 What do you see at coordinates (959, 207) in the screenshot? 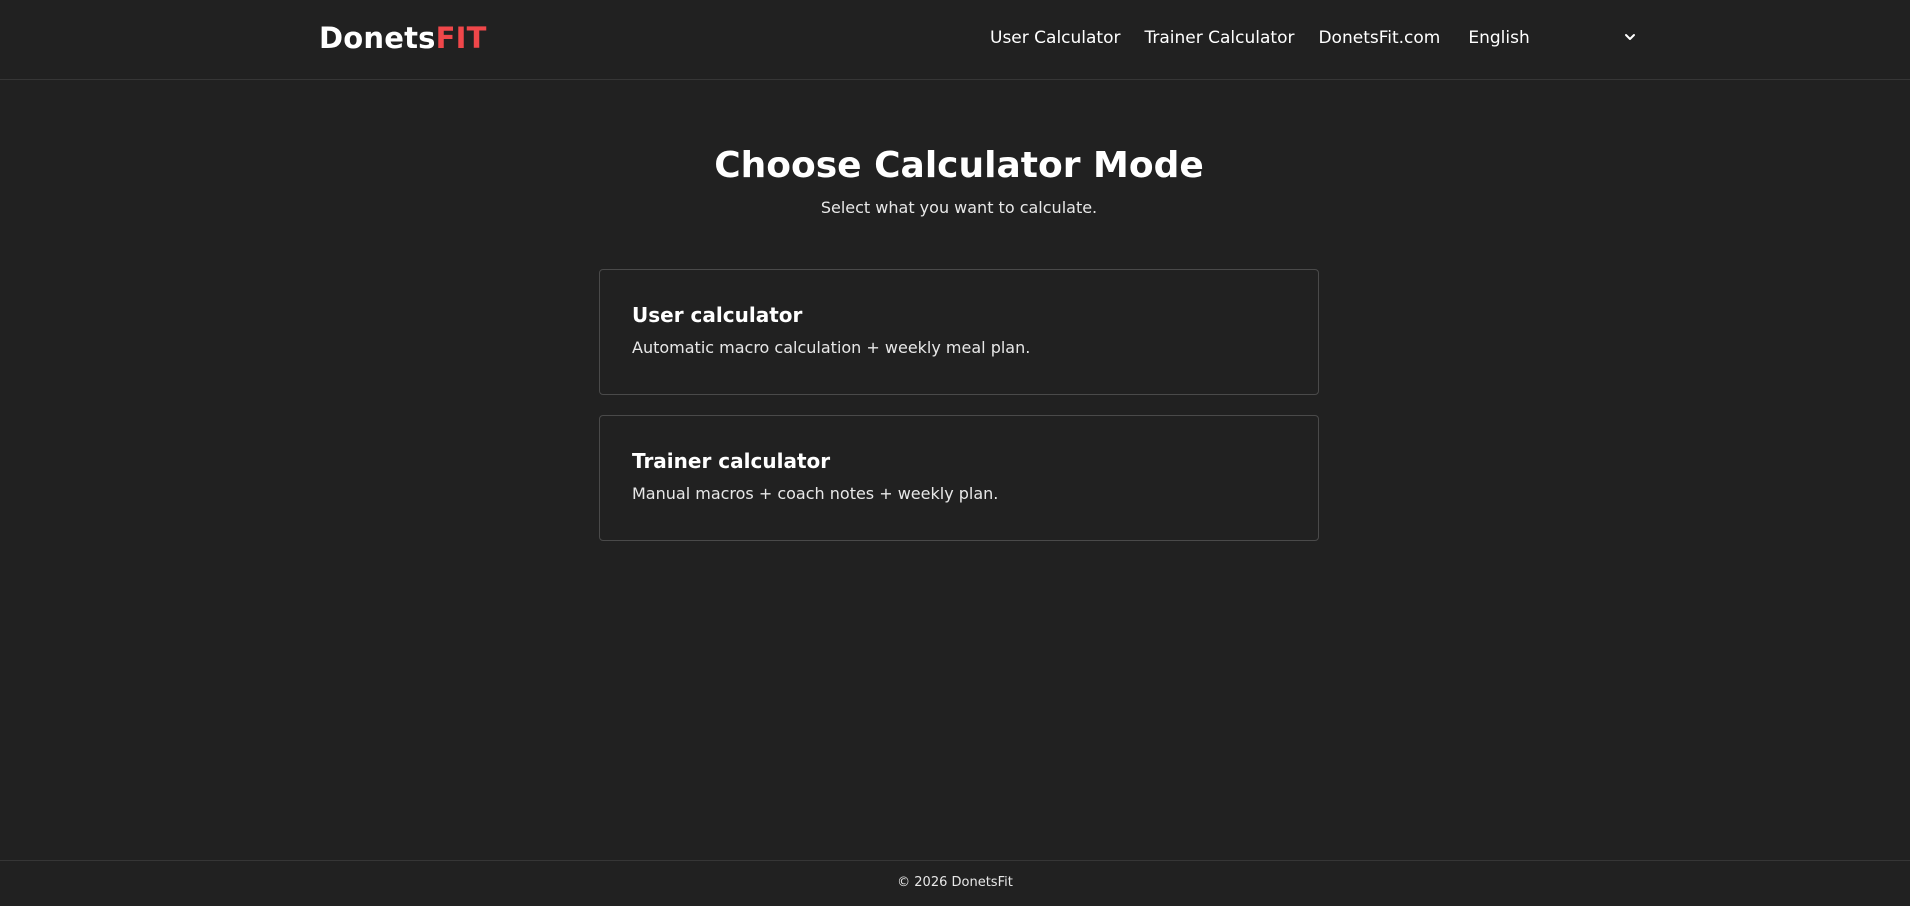
I see `page-subtitle: Select what you want to calculate.` at bounding box center [959, 207].